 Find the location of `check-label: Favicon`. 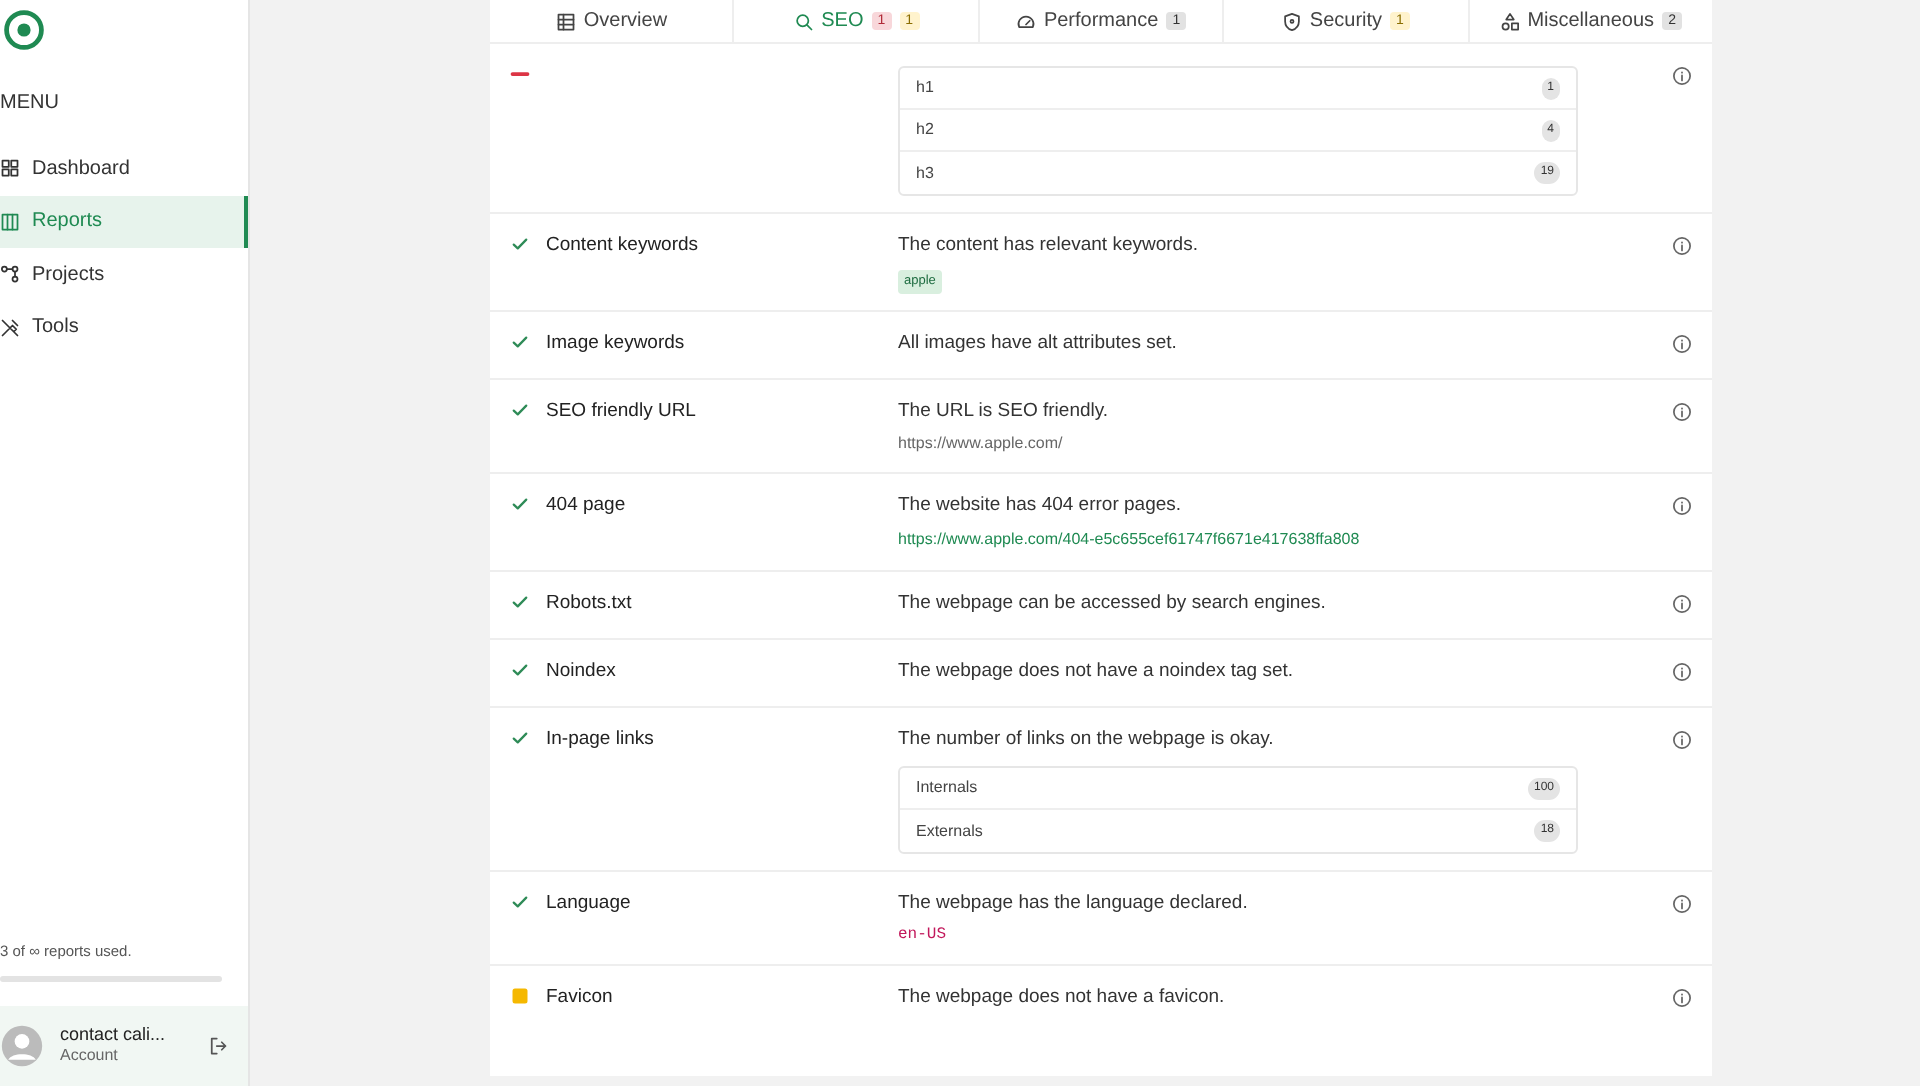

check-label: Favicon is located at coordinates (579, 998).